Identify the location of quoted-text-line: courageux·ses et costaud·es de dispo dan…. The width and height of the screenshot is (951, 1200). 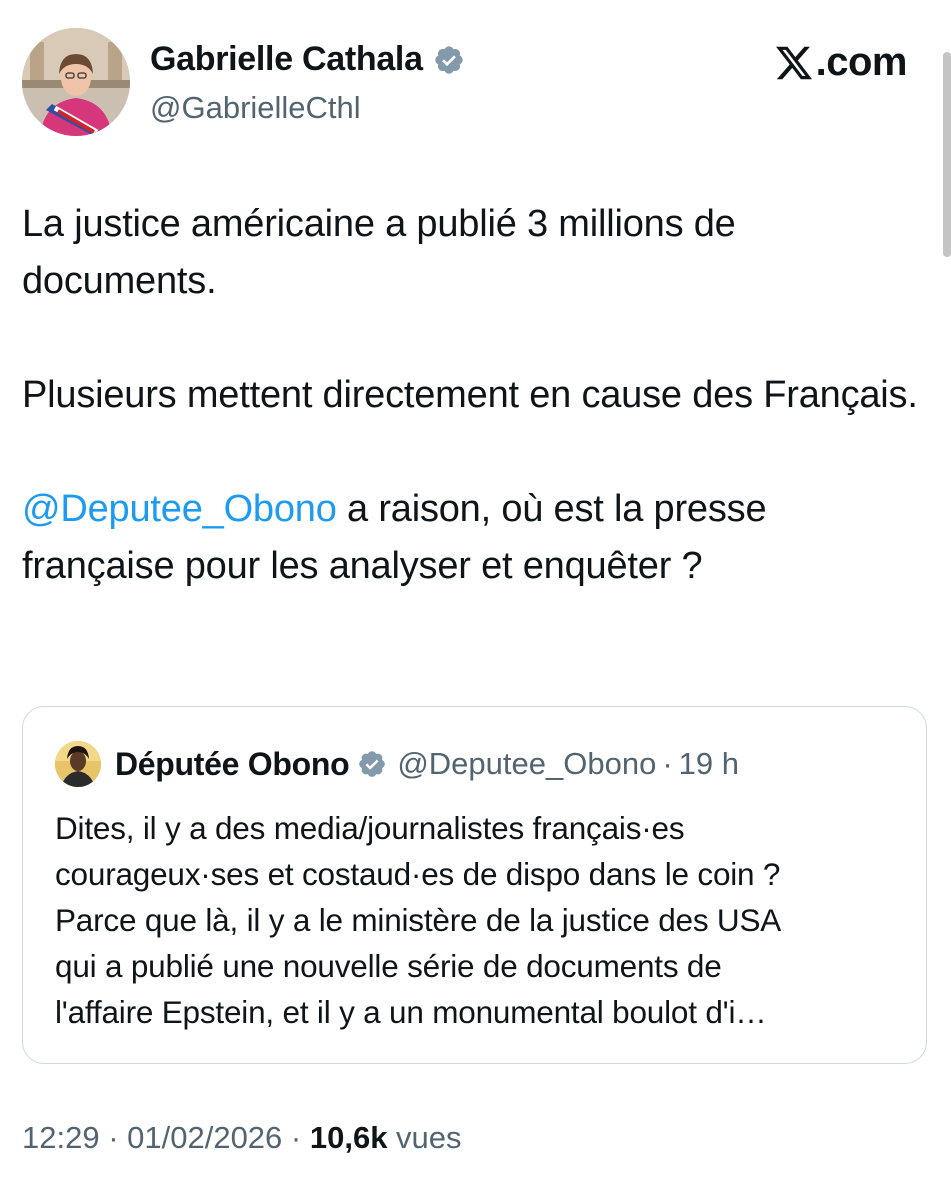
(418, 874).